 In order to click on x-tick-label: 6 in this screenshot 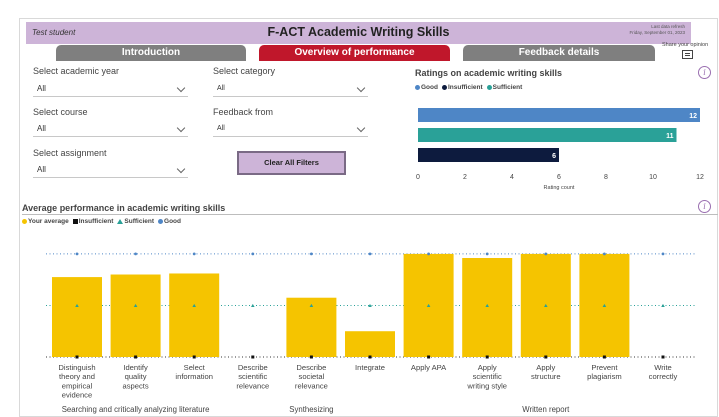, I will do `click(559, 177)`.